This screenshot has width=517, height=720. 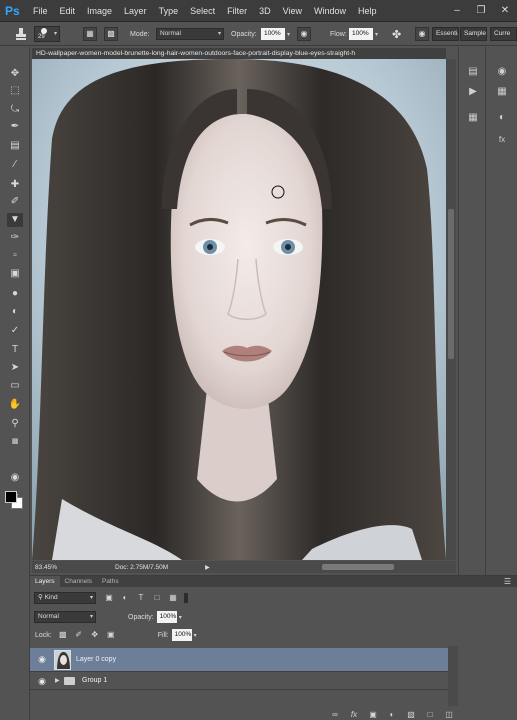 I want to click on tab-channels: Channels, so click(x=78, y=581).